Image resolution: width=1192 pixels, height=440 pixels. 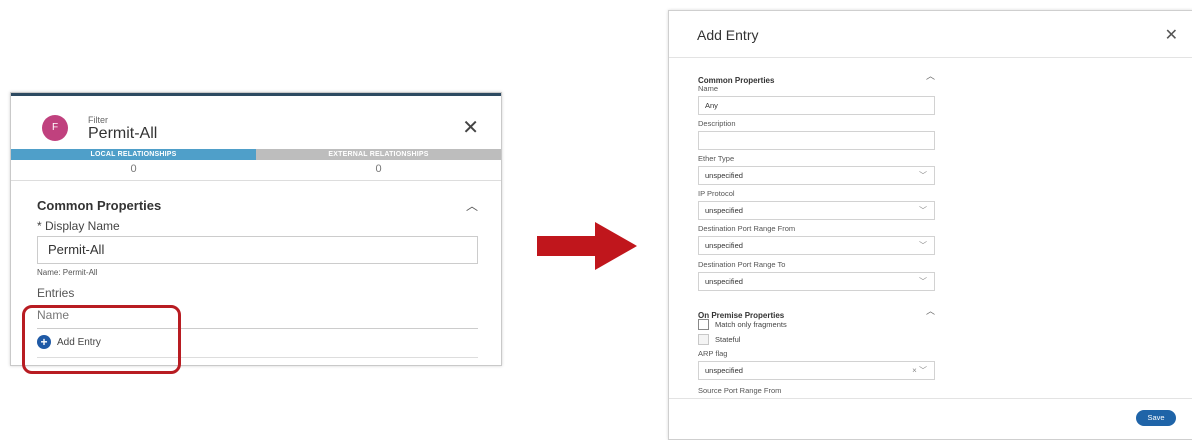 What do you see at coordinates (378, 169) in the screenshot?
I see `external-relationships-count: 0` at bounding box center [378, 169].